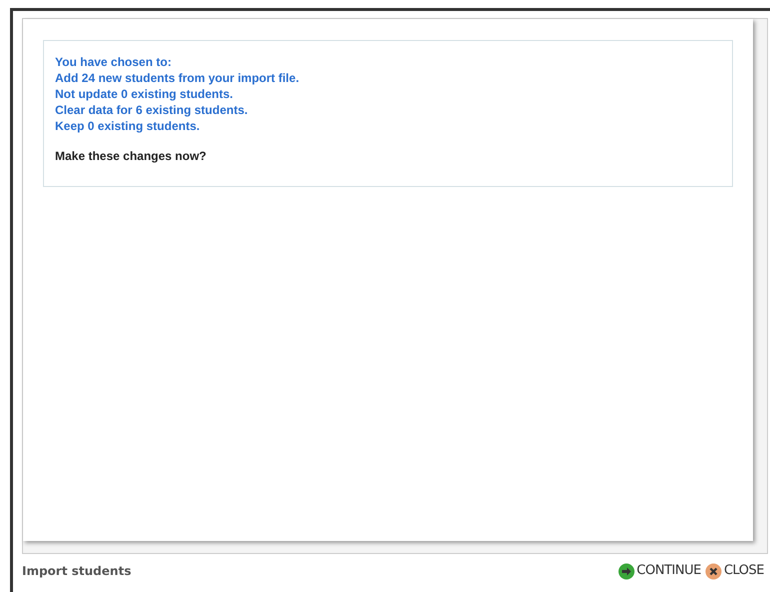  What do you see at coordinates (659, 571) in the screenshot?
I see `continue-button: CONTINUE` at bounding box center [659, 571].